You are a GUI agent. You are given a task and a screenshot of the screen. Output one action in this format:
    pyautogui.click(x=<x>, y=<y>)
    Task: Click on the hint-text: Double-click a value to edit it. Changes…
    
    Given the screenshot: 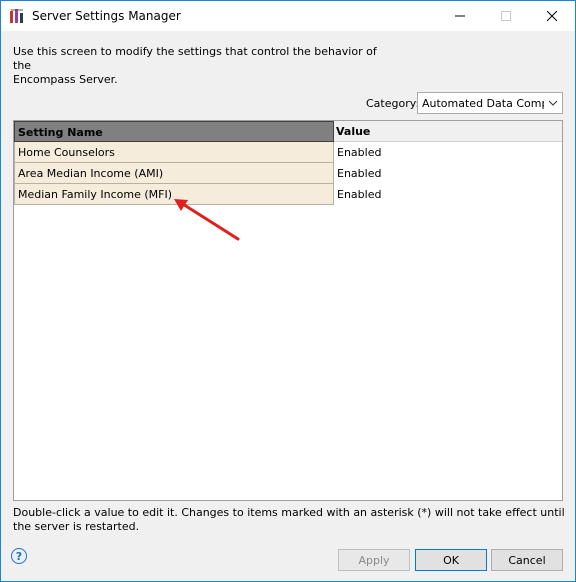 What is the action you would take?
    pyautogui.click(x=289, y=519)
    